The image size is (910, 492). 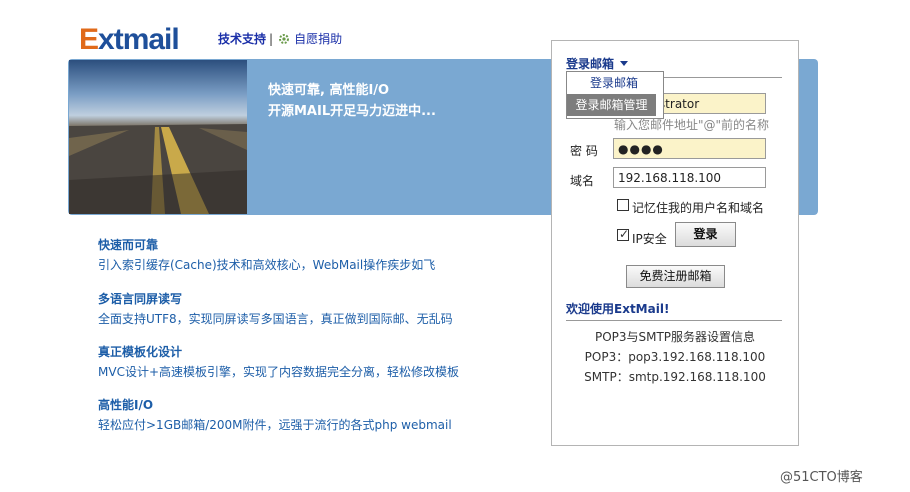 I want to click on top-links: 技术支持 | 自愿捐助, so click(x=280, y=38).